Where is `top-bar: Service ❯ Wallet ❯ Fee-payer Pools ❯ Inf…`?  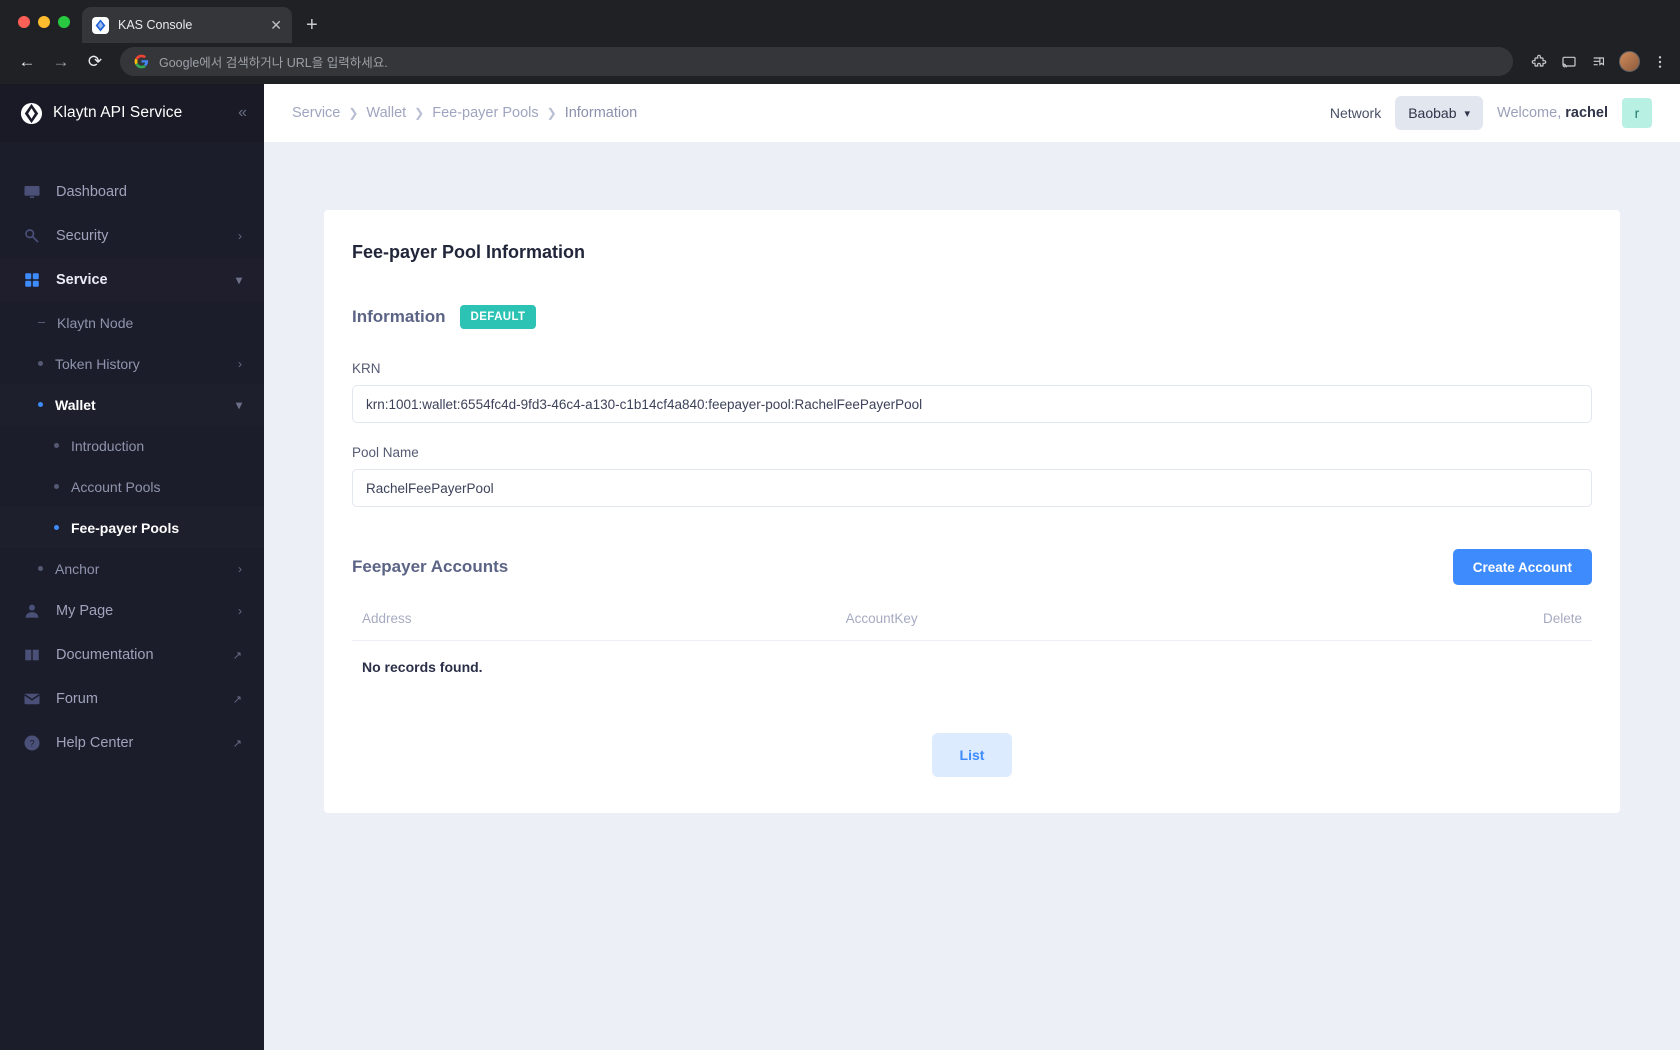
top-bar: Service ❯ Wallet ❯ Fee-payer Pools ❯ Inf… is located at coordinates (972, 113).